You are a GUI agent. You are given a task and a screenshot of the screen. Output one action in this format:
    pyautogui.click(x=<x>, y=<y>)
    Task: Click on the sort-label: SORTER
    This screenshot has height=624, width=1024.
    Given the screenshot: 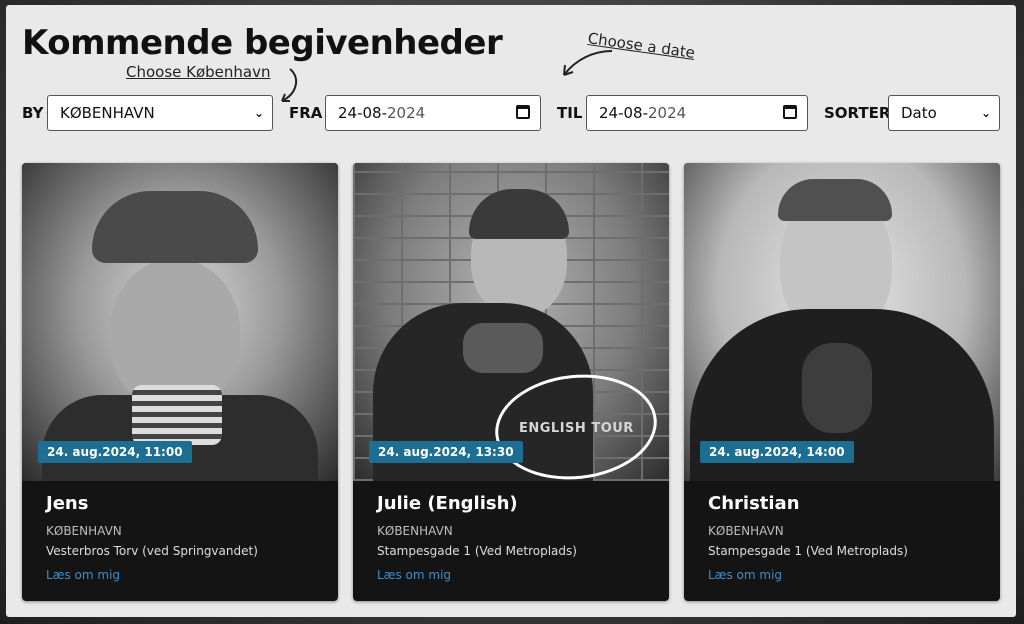 What is the action you would take?
    pyautogui.click(x=857, y=113)
    